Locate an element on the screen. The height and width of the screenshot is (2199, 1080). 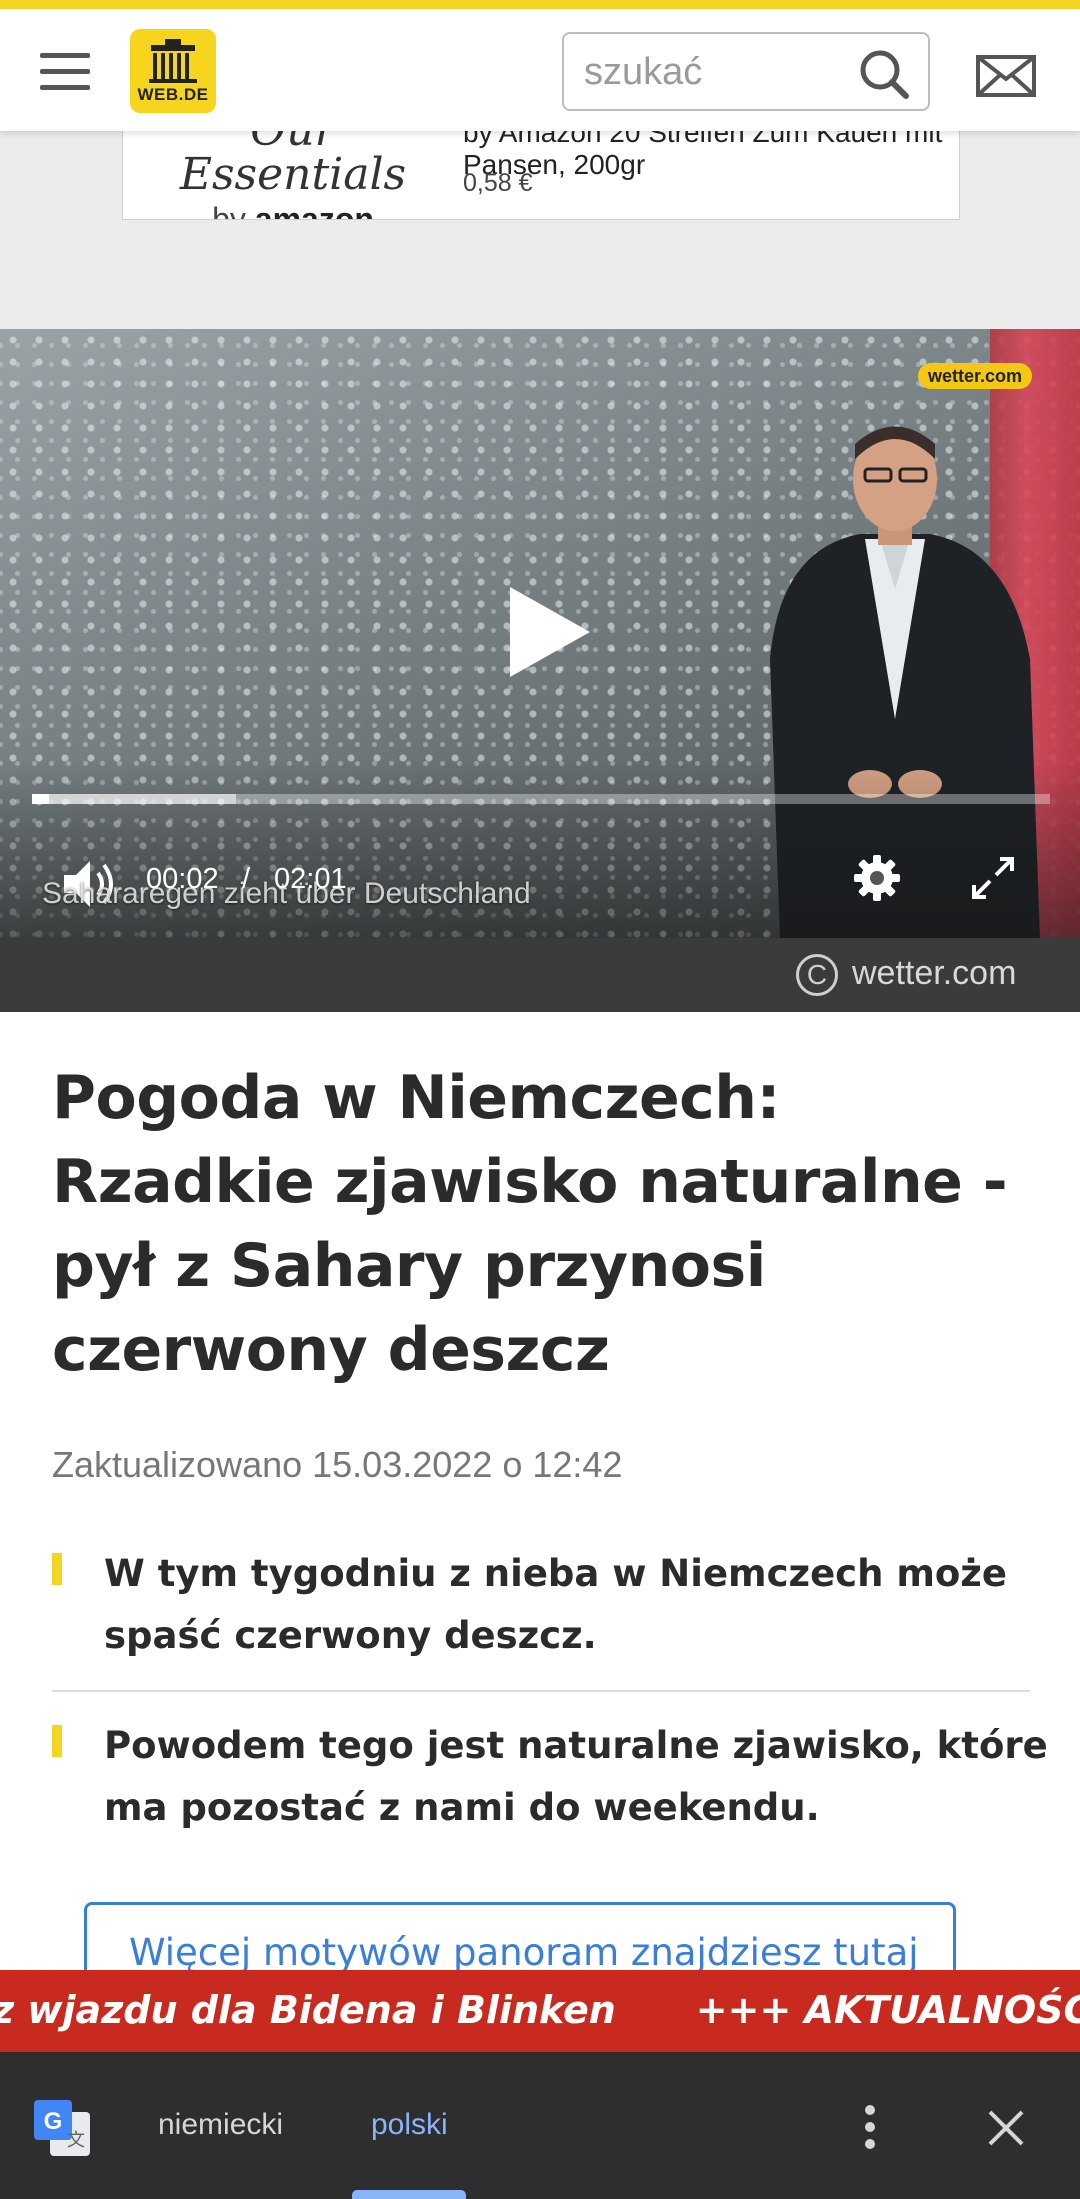
video-progress-bar is located at coordinates (541, 799).